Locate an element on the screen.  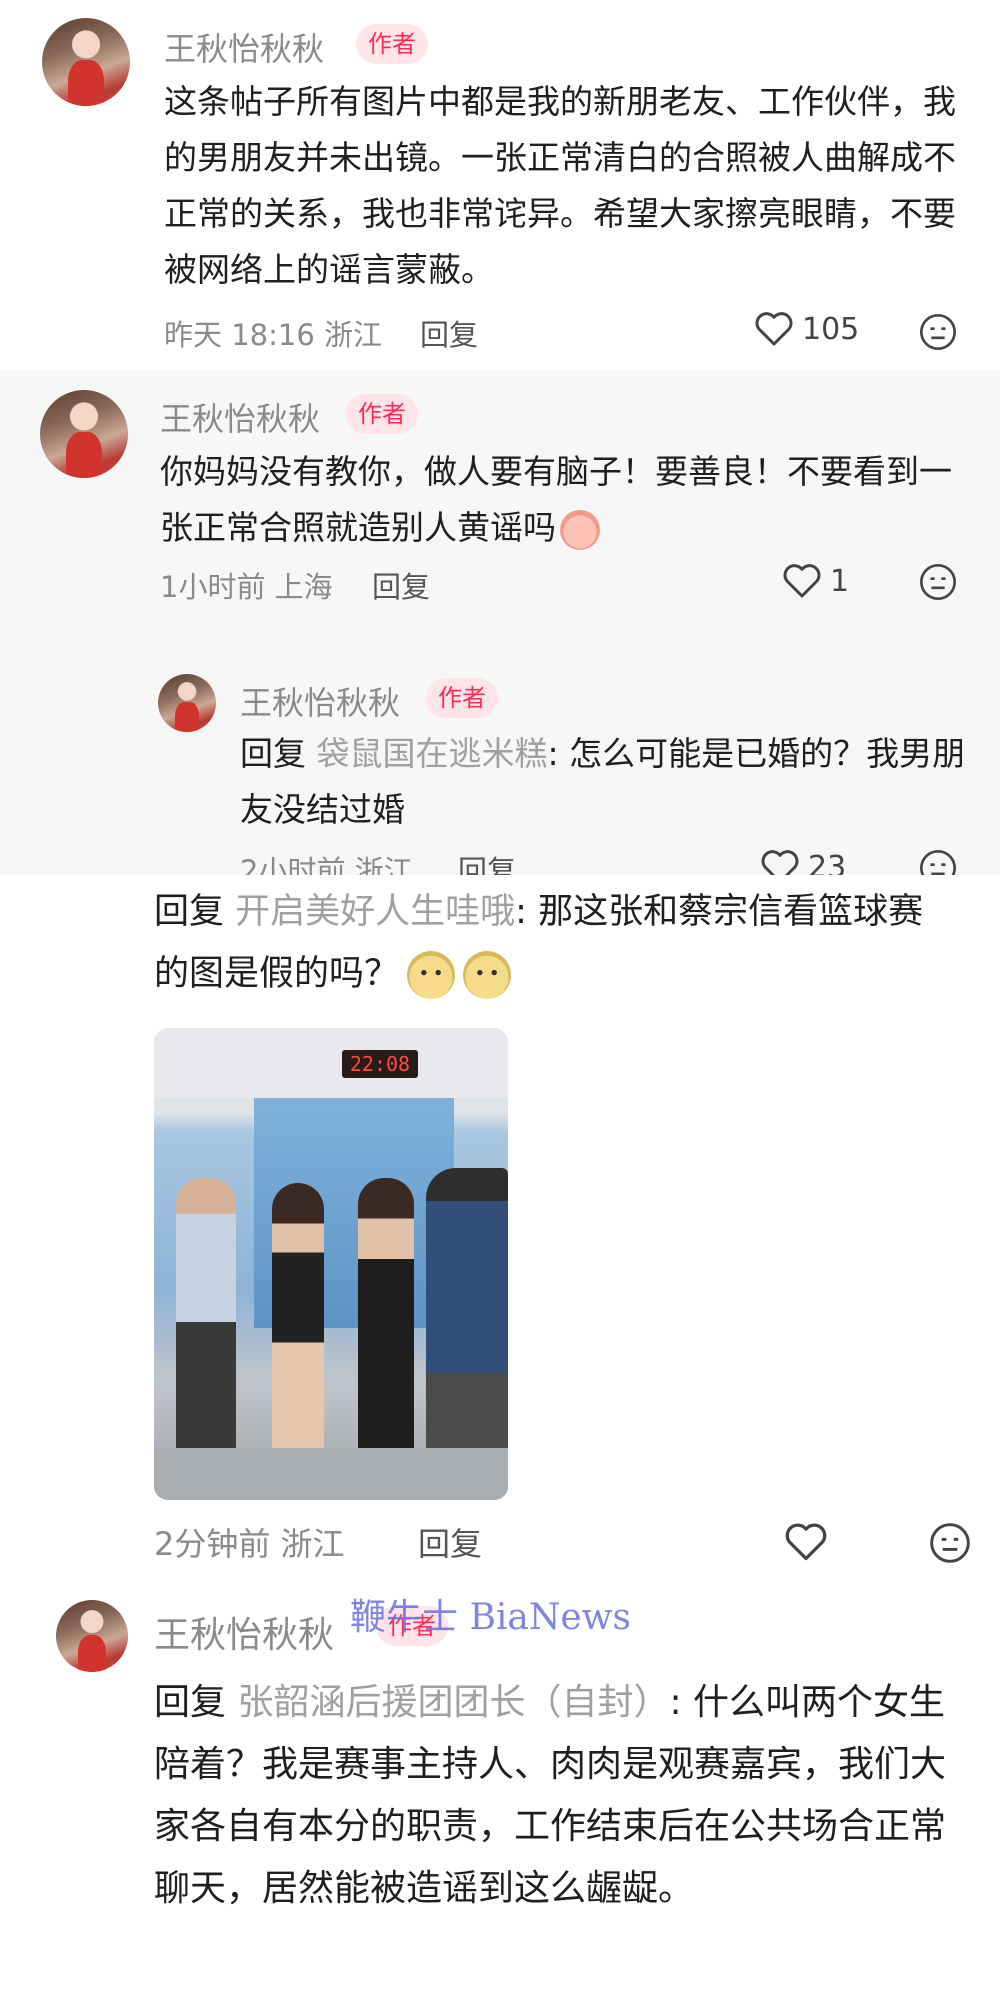
peach-emoji-icon is located at coordinates (580, 529).